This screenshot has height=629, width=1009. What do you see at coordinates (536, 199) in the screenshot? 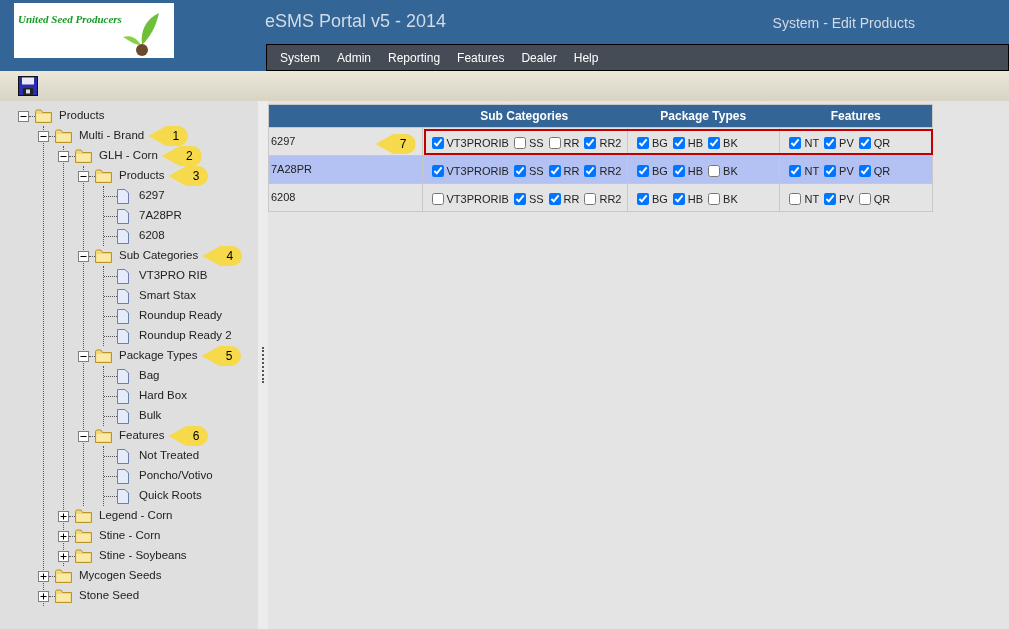
I see `checkbox-label: SS` at bounding box center [536, 199].